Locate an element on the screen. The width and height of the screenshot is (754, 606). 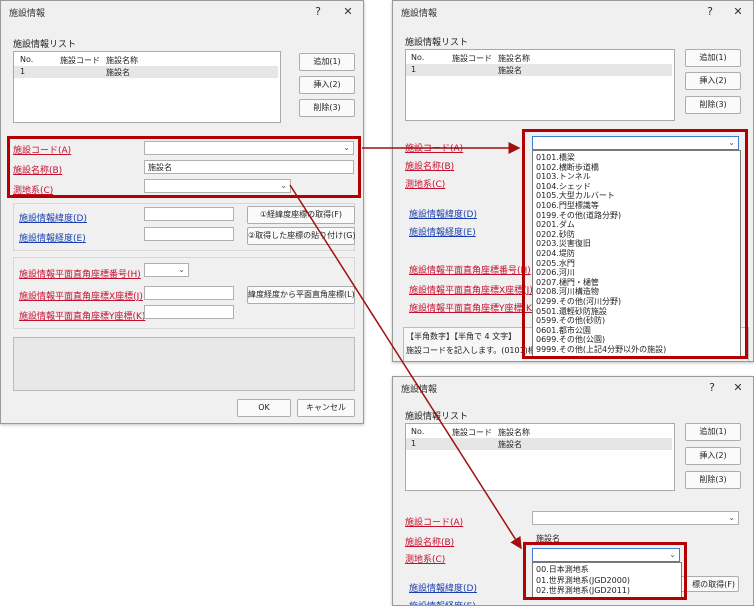
paste-coords-button: ②取得した座標の貼り付け(G) is located at coordinates (301, 236).